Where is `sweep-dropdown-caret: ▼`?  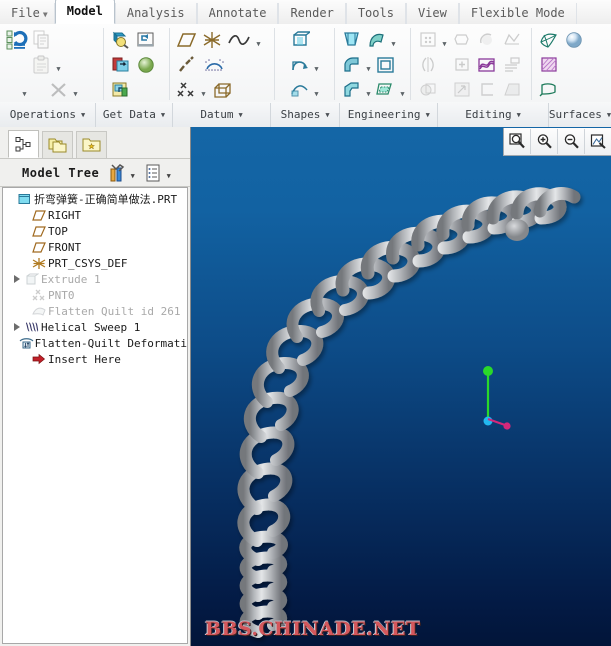 sweep-dropdown-caret: ▼ is located at coordinates (316, 89).